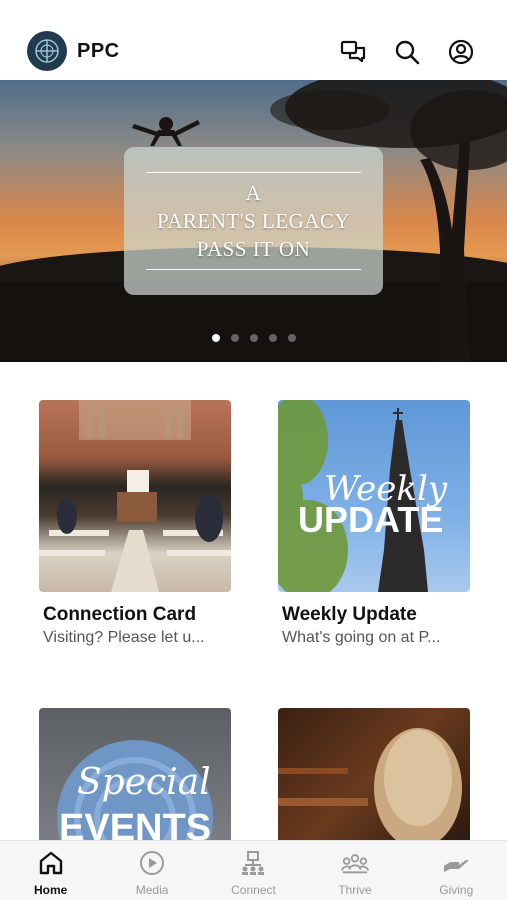  Describe the element at coordinates (135, 823) in the screenshot. I see `overlay-caps-text: EVENTS` at that location.